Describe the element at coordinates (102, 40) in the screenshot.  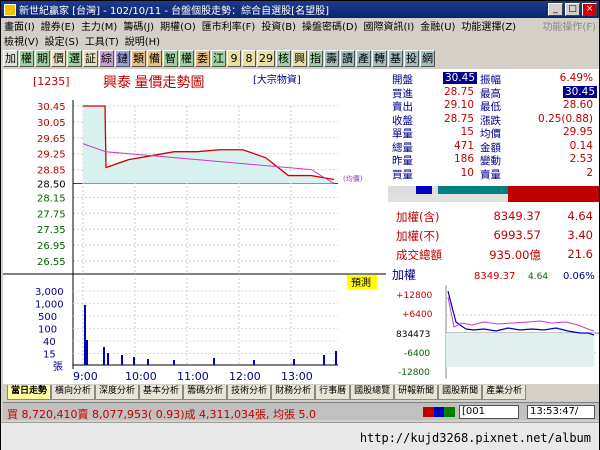
I see `menu-item: 工具(T)` at that location.